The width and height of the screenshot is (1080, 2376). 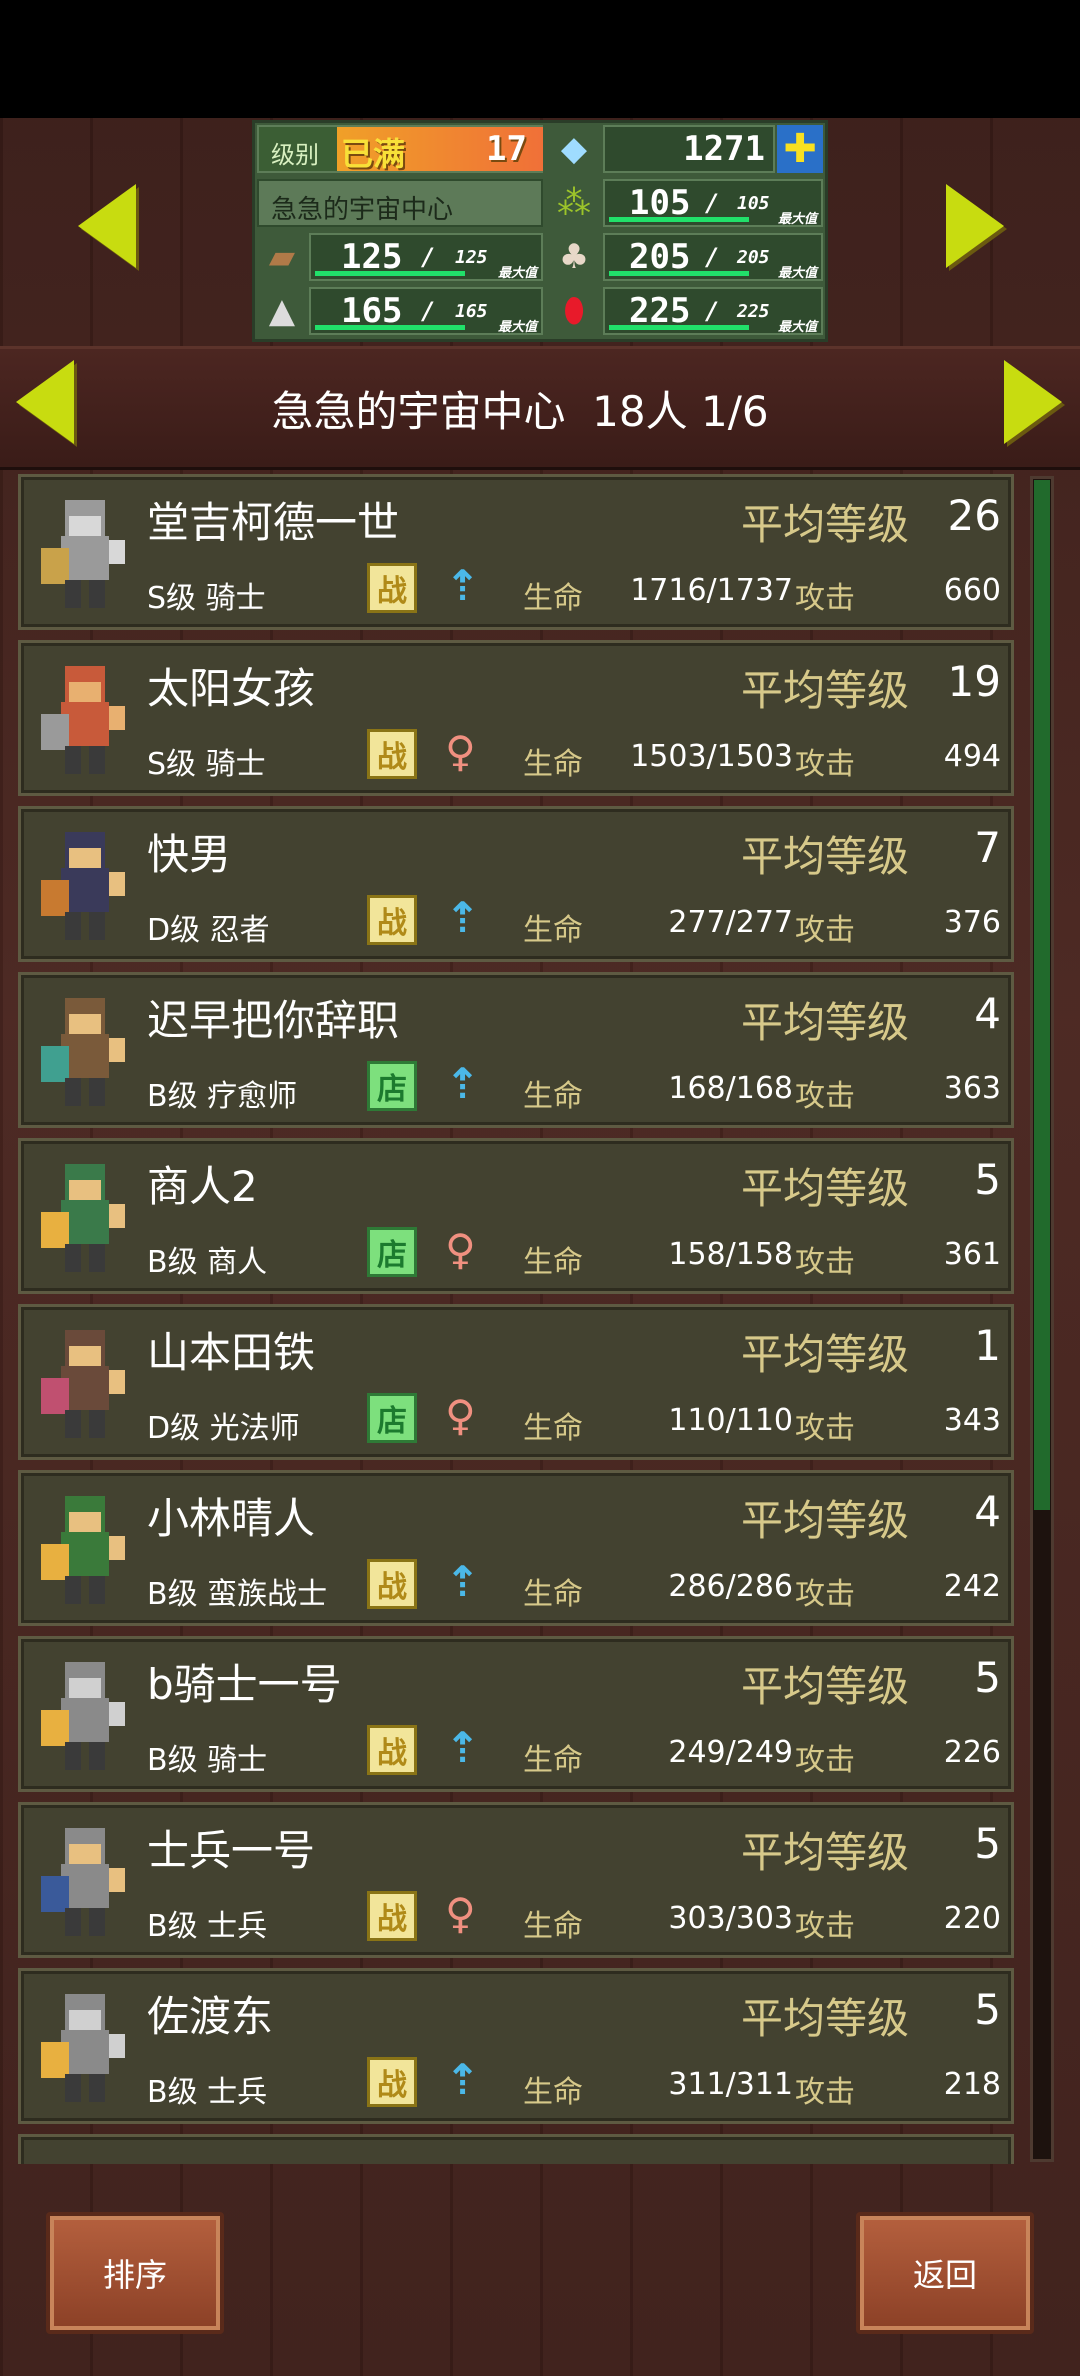 What do you see at coordinates (945, 2273) in the screenshot?
I see `back-button: 返回` at bounding box center [945, 2273].